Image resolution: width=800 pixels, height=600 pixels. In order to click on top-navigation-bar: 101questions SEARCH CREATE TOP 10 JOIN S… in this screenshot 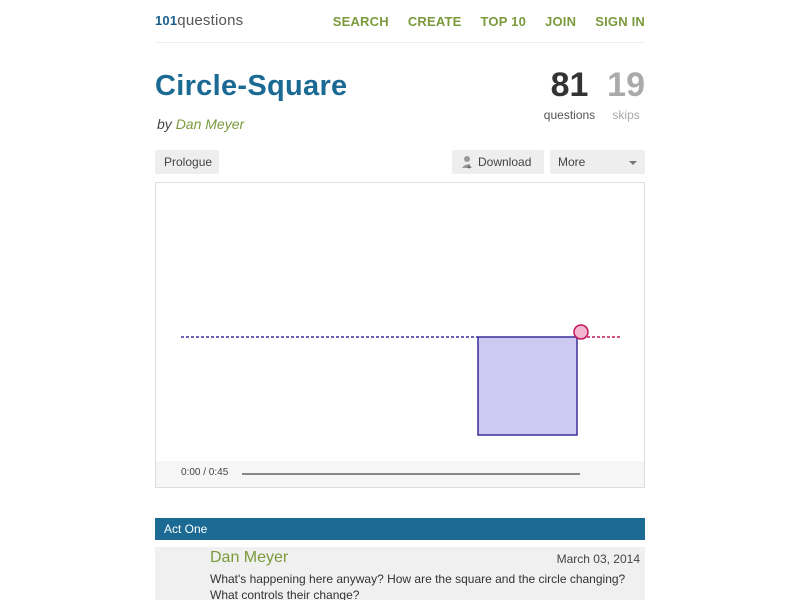, I will do `click(400, 21)`.